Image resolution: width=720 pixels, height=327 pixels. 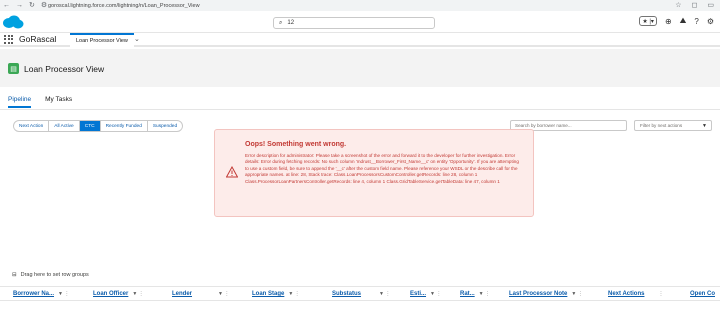 I want to click on column-last-processor-note: Last Processor Note ▼ ⋮, so click(x=546, y=294).